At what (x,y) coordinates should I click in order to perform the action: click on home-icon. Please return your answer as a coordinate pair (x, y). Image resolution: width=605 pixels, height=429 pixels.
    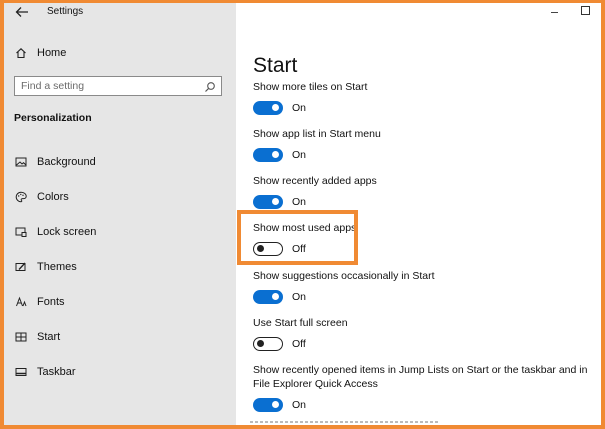
    Looking at the image, I should click on (21, 53).